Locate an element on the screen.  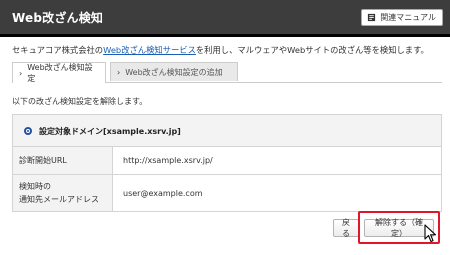
tab-add-detection-settings: › Web改ざん検知設定の追加 is located at coordinates (174, 71).